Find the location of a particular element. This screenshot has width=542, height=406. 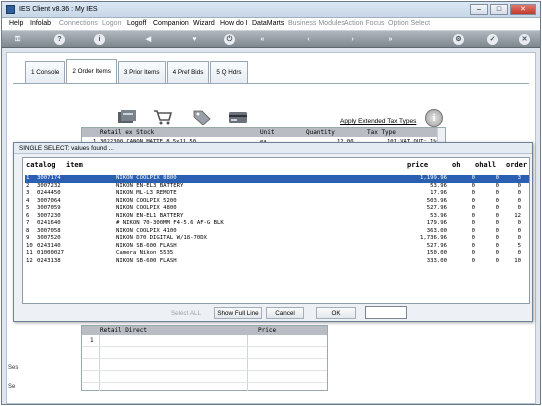

menu-item-business-modules: Business Modules is located at coordinates (316, 23).